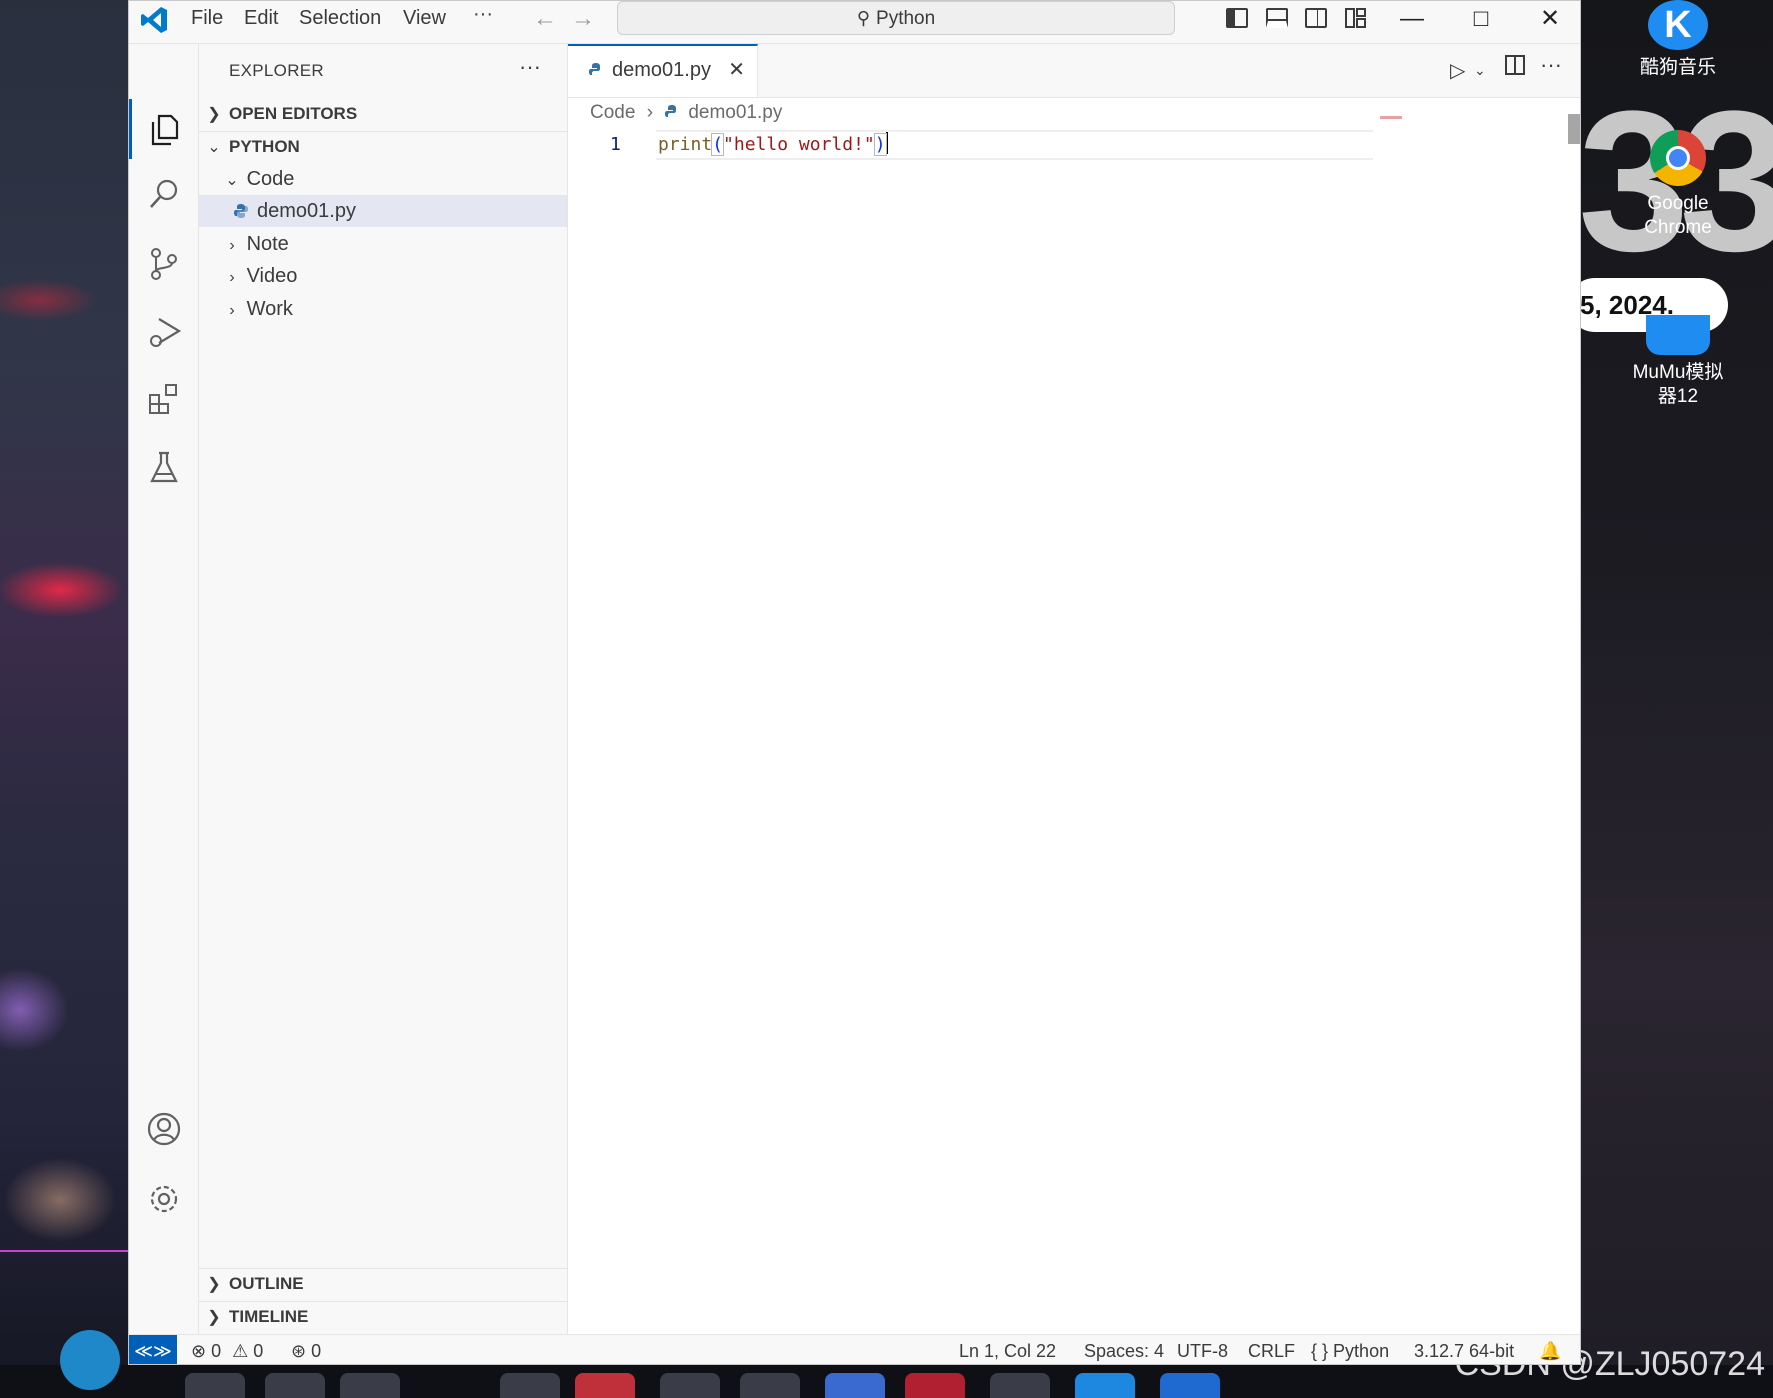 The height and width of the screenshot is (1398, 1773). Describe the element at coordinates (216, 1351) in the screenshot. I see `error-count: 0` at that location.